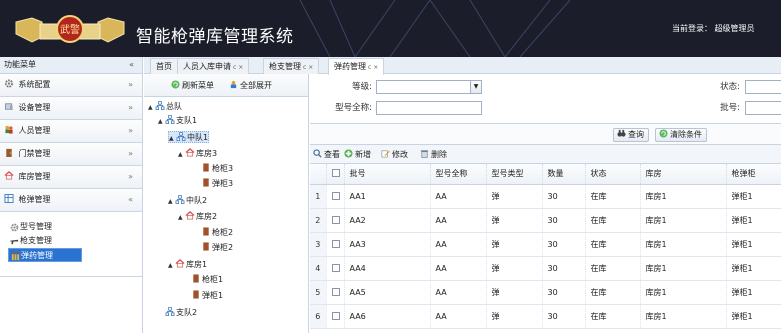 Image resolution: width=781 pixels, height=333 pixels. I want to click on grid-toolbar: 查看 新增 修改 删除, so click(545, 154).